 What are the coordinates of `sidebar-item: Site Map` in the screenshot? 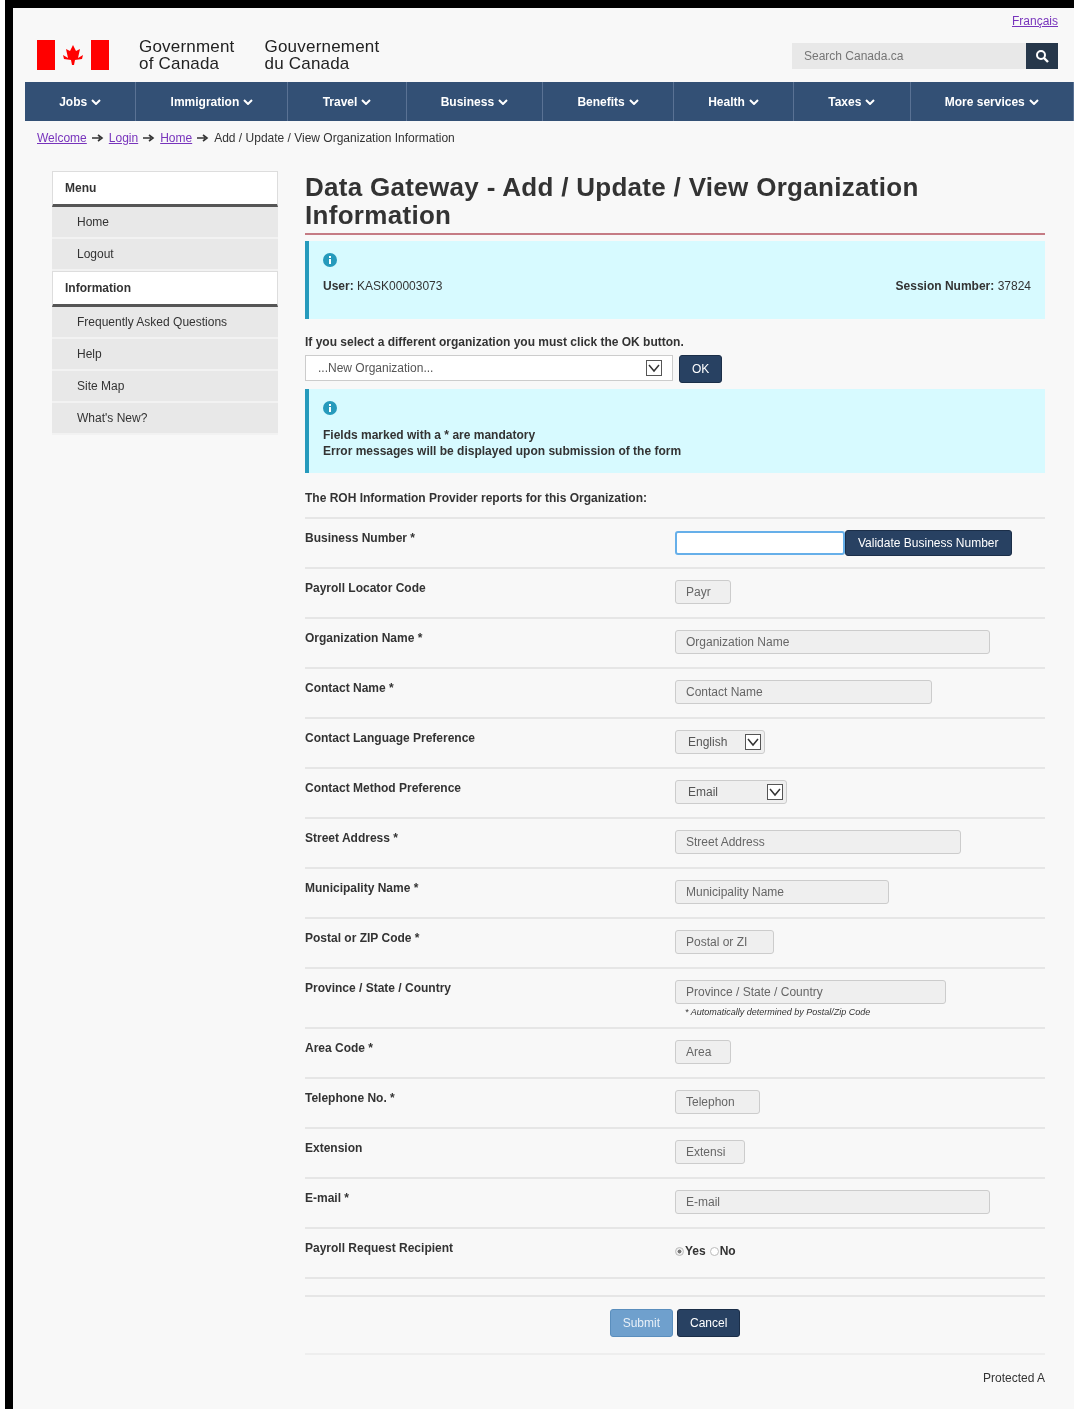 It's located at (165, 387).